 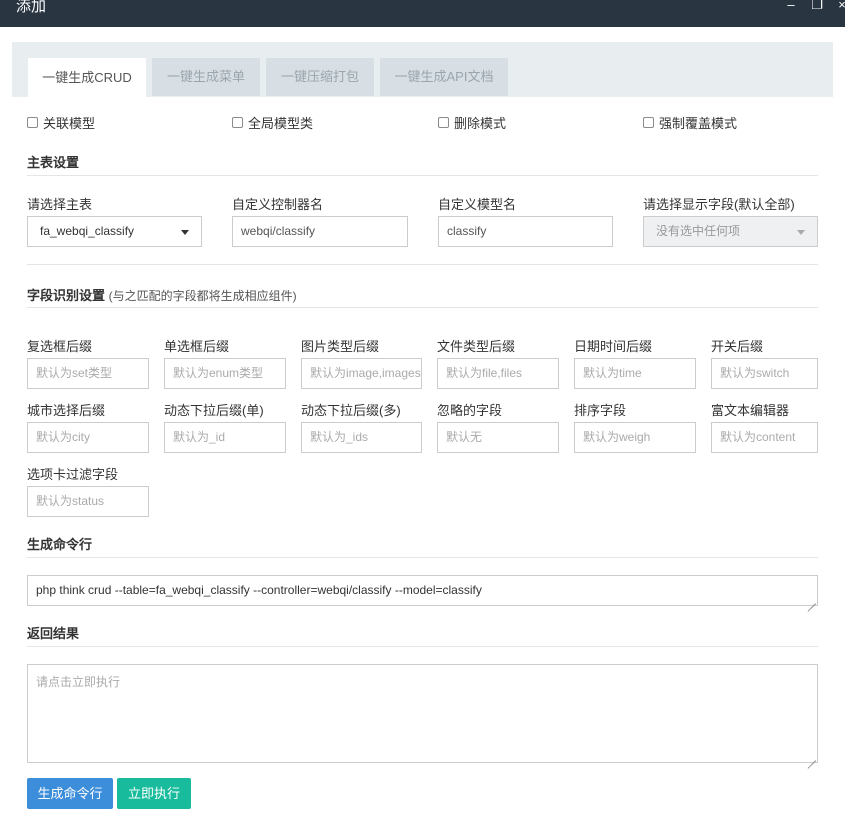 I want to click on tab-menu: 一键生成菜单, so click(x=206, y=77).